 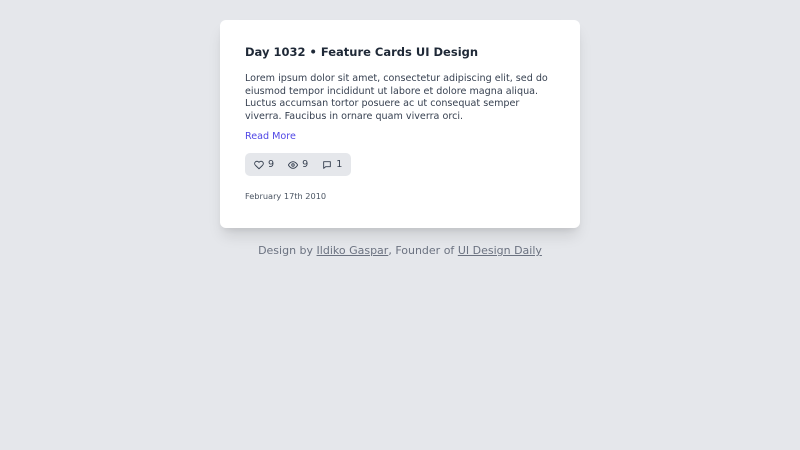 What do you see at coordinates (362, 52) in the screenshot?
I see `card-title: Day 1032 • Feature Cards UI Design` at bounding box center [362, 52].